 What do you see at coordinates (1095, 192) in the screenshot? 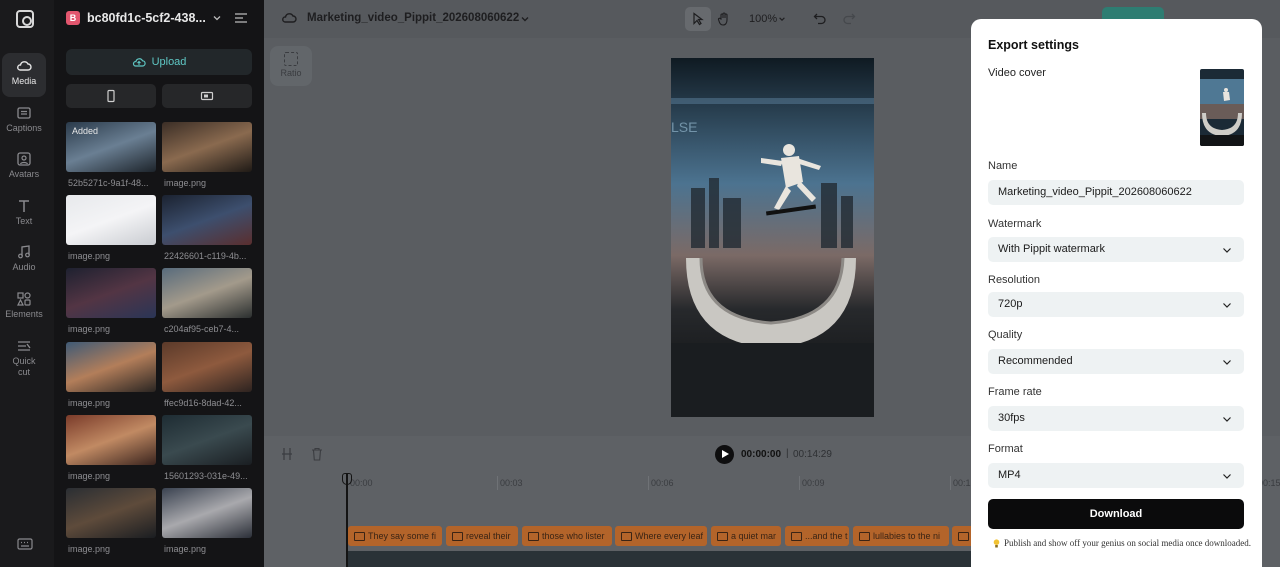
I see `name-value: Marketing_video_Pippit_202608060622` at bounding box center [1095, 192].